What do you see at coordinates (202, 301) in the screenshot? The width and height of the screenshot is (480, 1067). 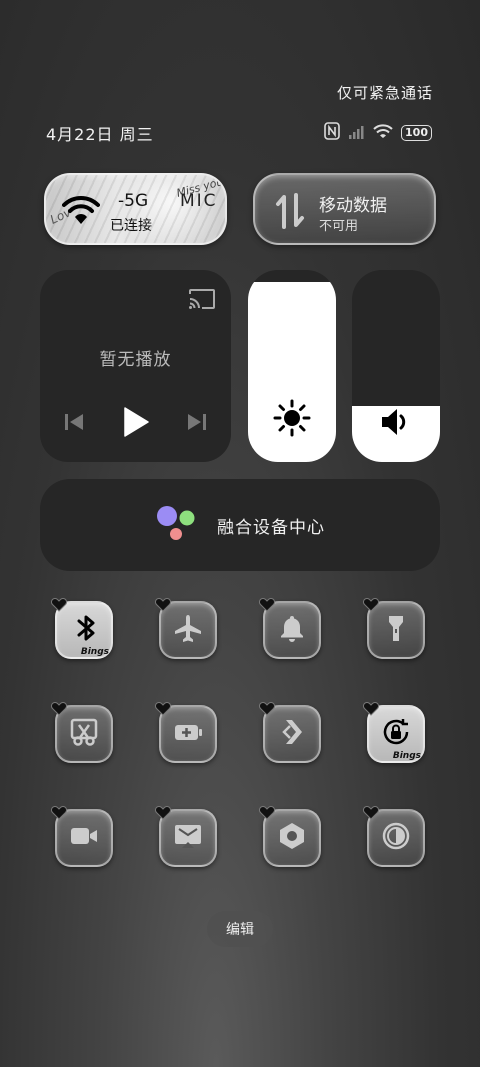 I see `cast-icon` at bounding box center [202, 301].